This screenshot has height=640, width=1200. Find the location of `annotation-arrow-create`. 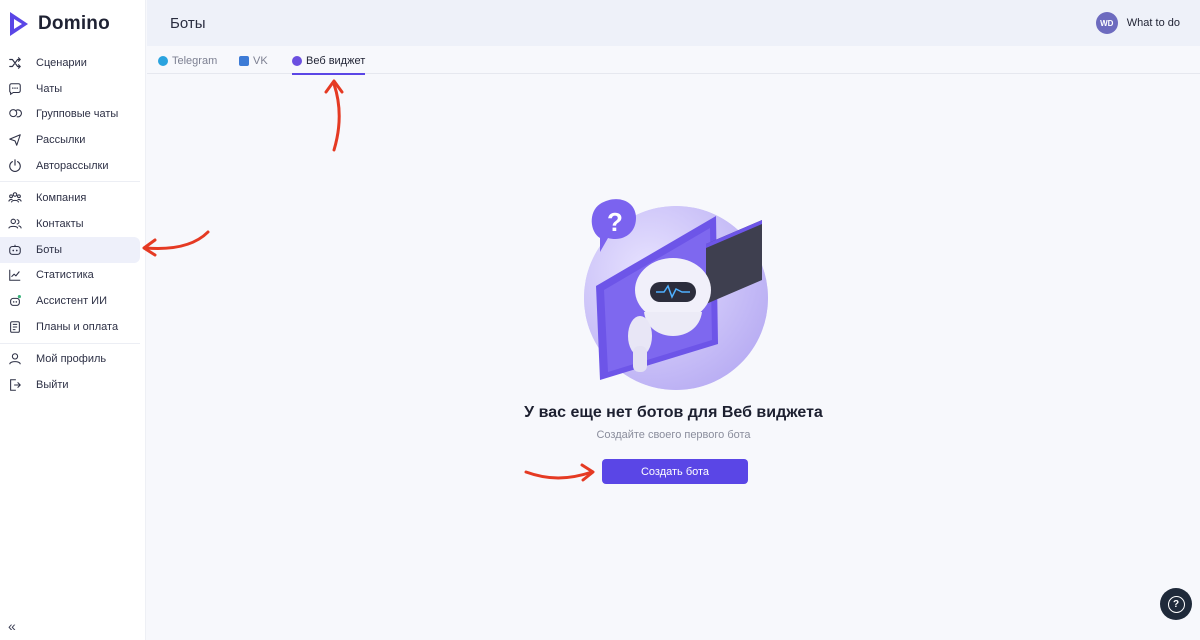

annotation-arrow-create is located at coordinates (559, 472).